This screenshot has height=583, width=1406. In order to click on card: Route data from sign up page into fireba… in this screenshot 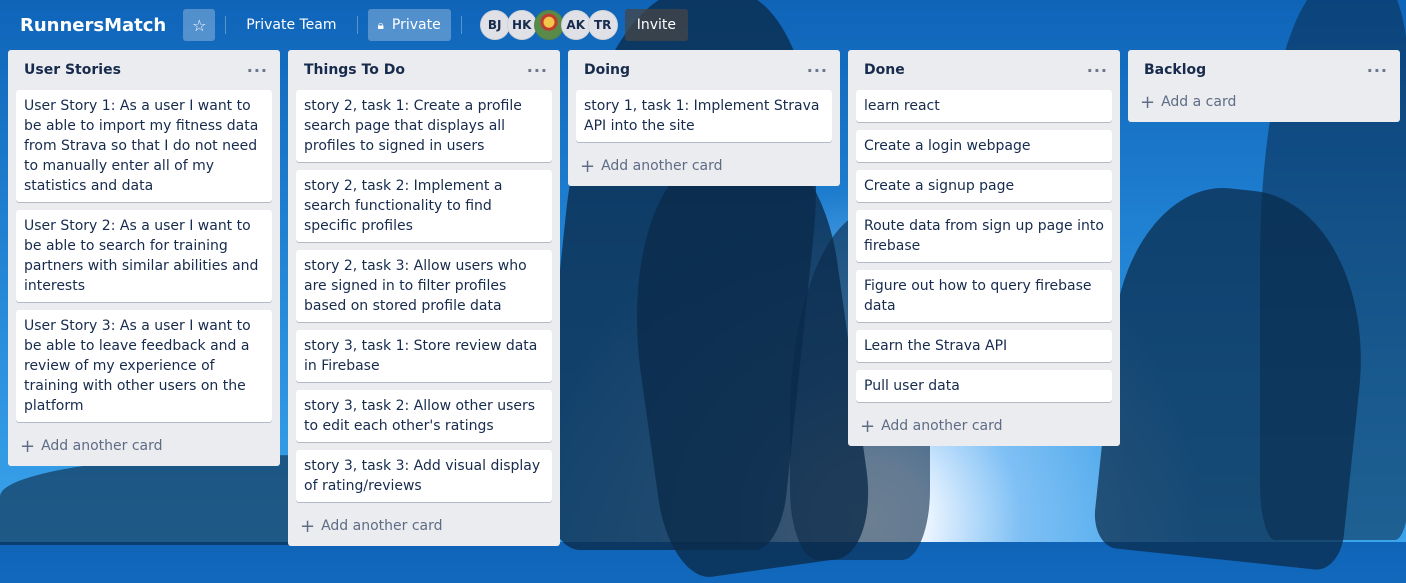, I will do `click(984, 236)`.